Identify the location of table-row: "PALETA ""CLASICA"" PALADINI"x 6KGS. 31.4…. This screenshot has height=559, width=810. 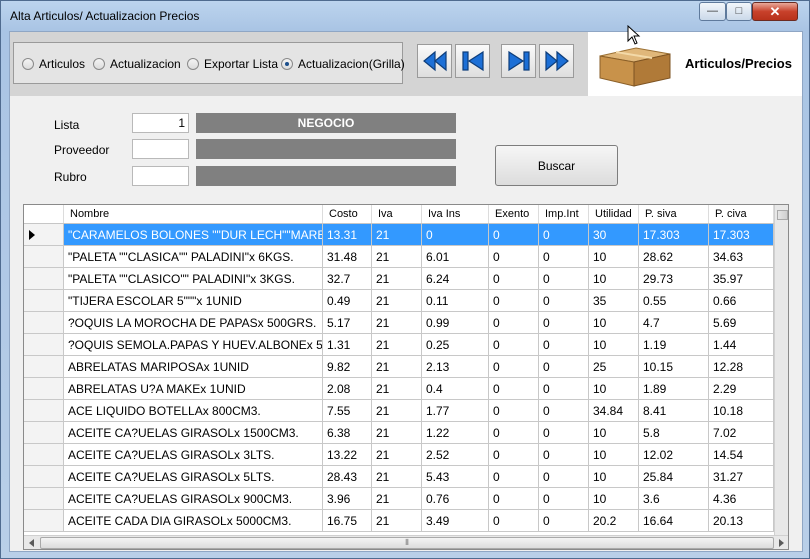
(399, 257).